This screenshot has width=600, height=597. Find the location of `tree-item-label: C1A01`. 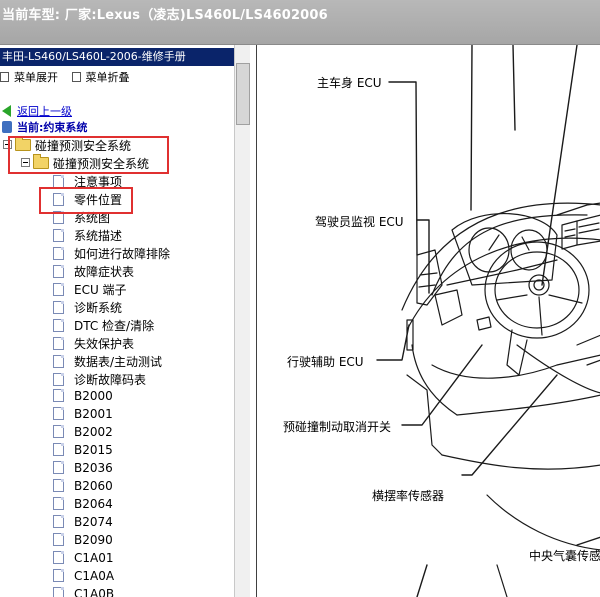

tree-item-label: C1A01 is located at coordinates (94, 558).